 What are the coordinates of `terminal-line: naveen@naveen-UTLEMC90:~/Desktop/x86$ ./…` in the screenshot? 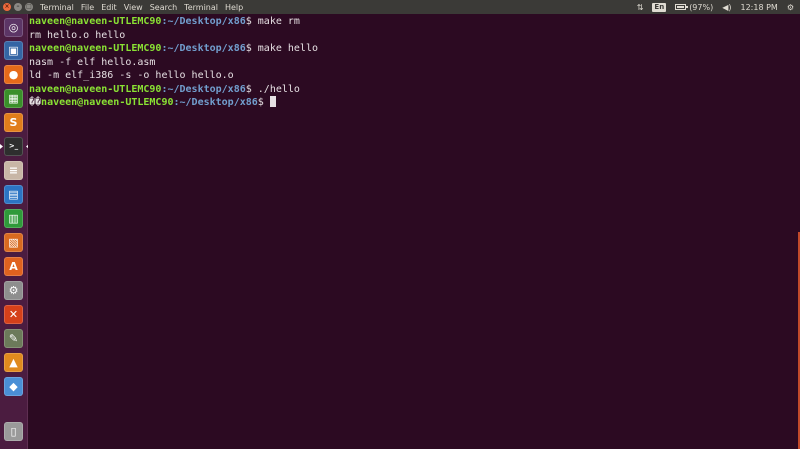 It's located at (414, 90).